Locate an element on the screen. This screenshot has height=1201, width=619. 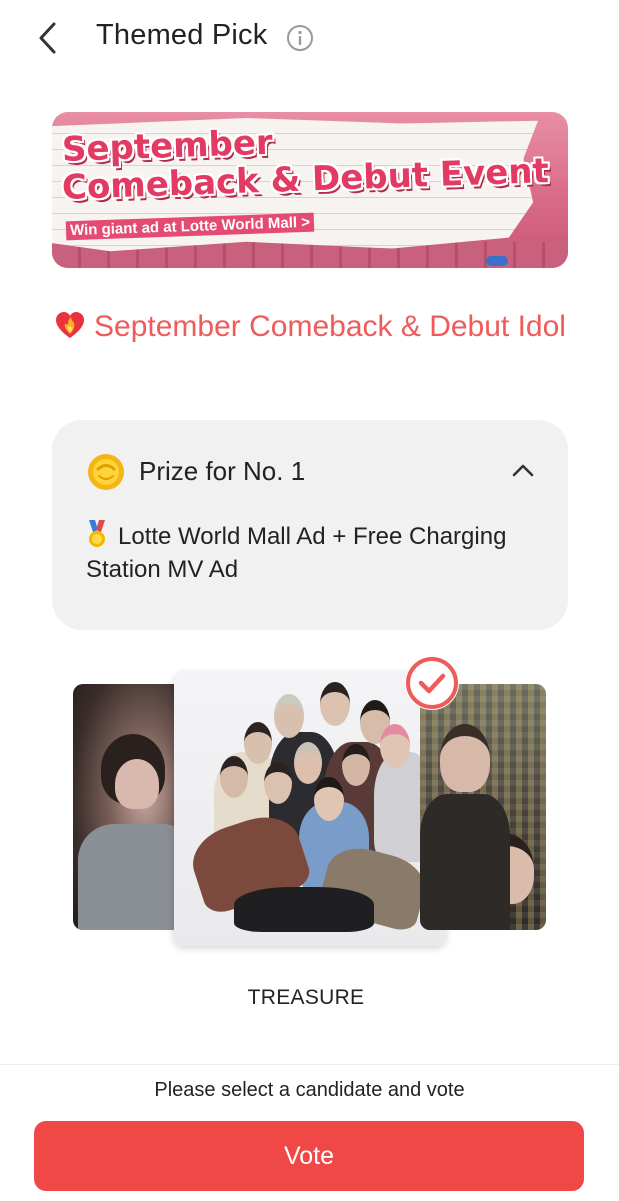
candidate-name: TREASURE is located at coordinates (306, 997).